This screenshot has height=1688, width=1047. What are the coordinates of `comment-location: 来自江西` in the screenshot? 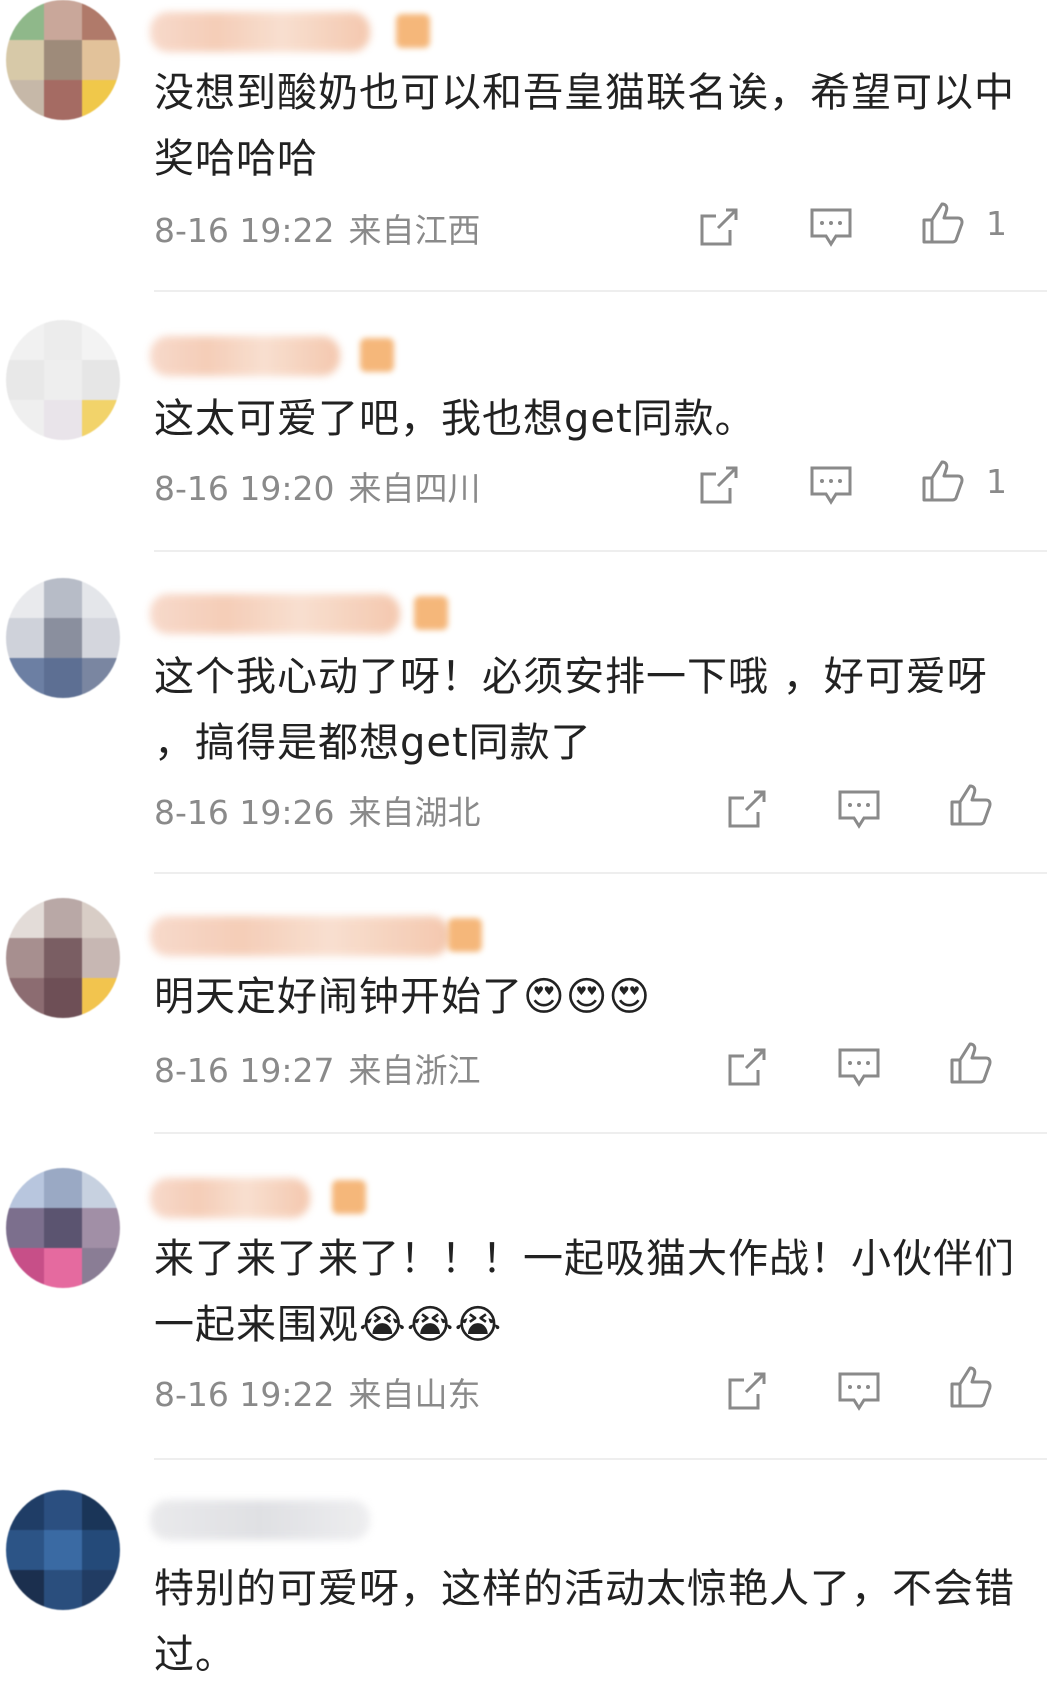 It's located at (414, 230).